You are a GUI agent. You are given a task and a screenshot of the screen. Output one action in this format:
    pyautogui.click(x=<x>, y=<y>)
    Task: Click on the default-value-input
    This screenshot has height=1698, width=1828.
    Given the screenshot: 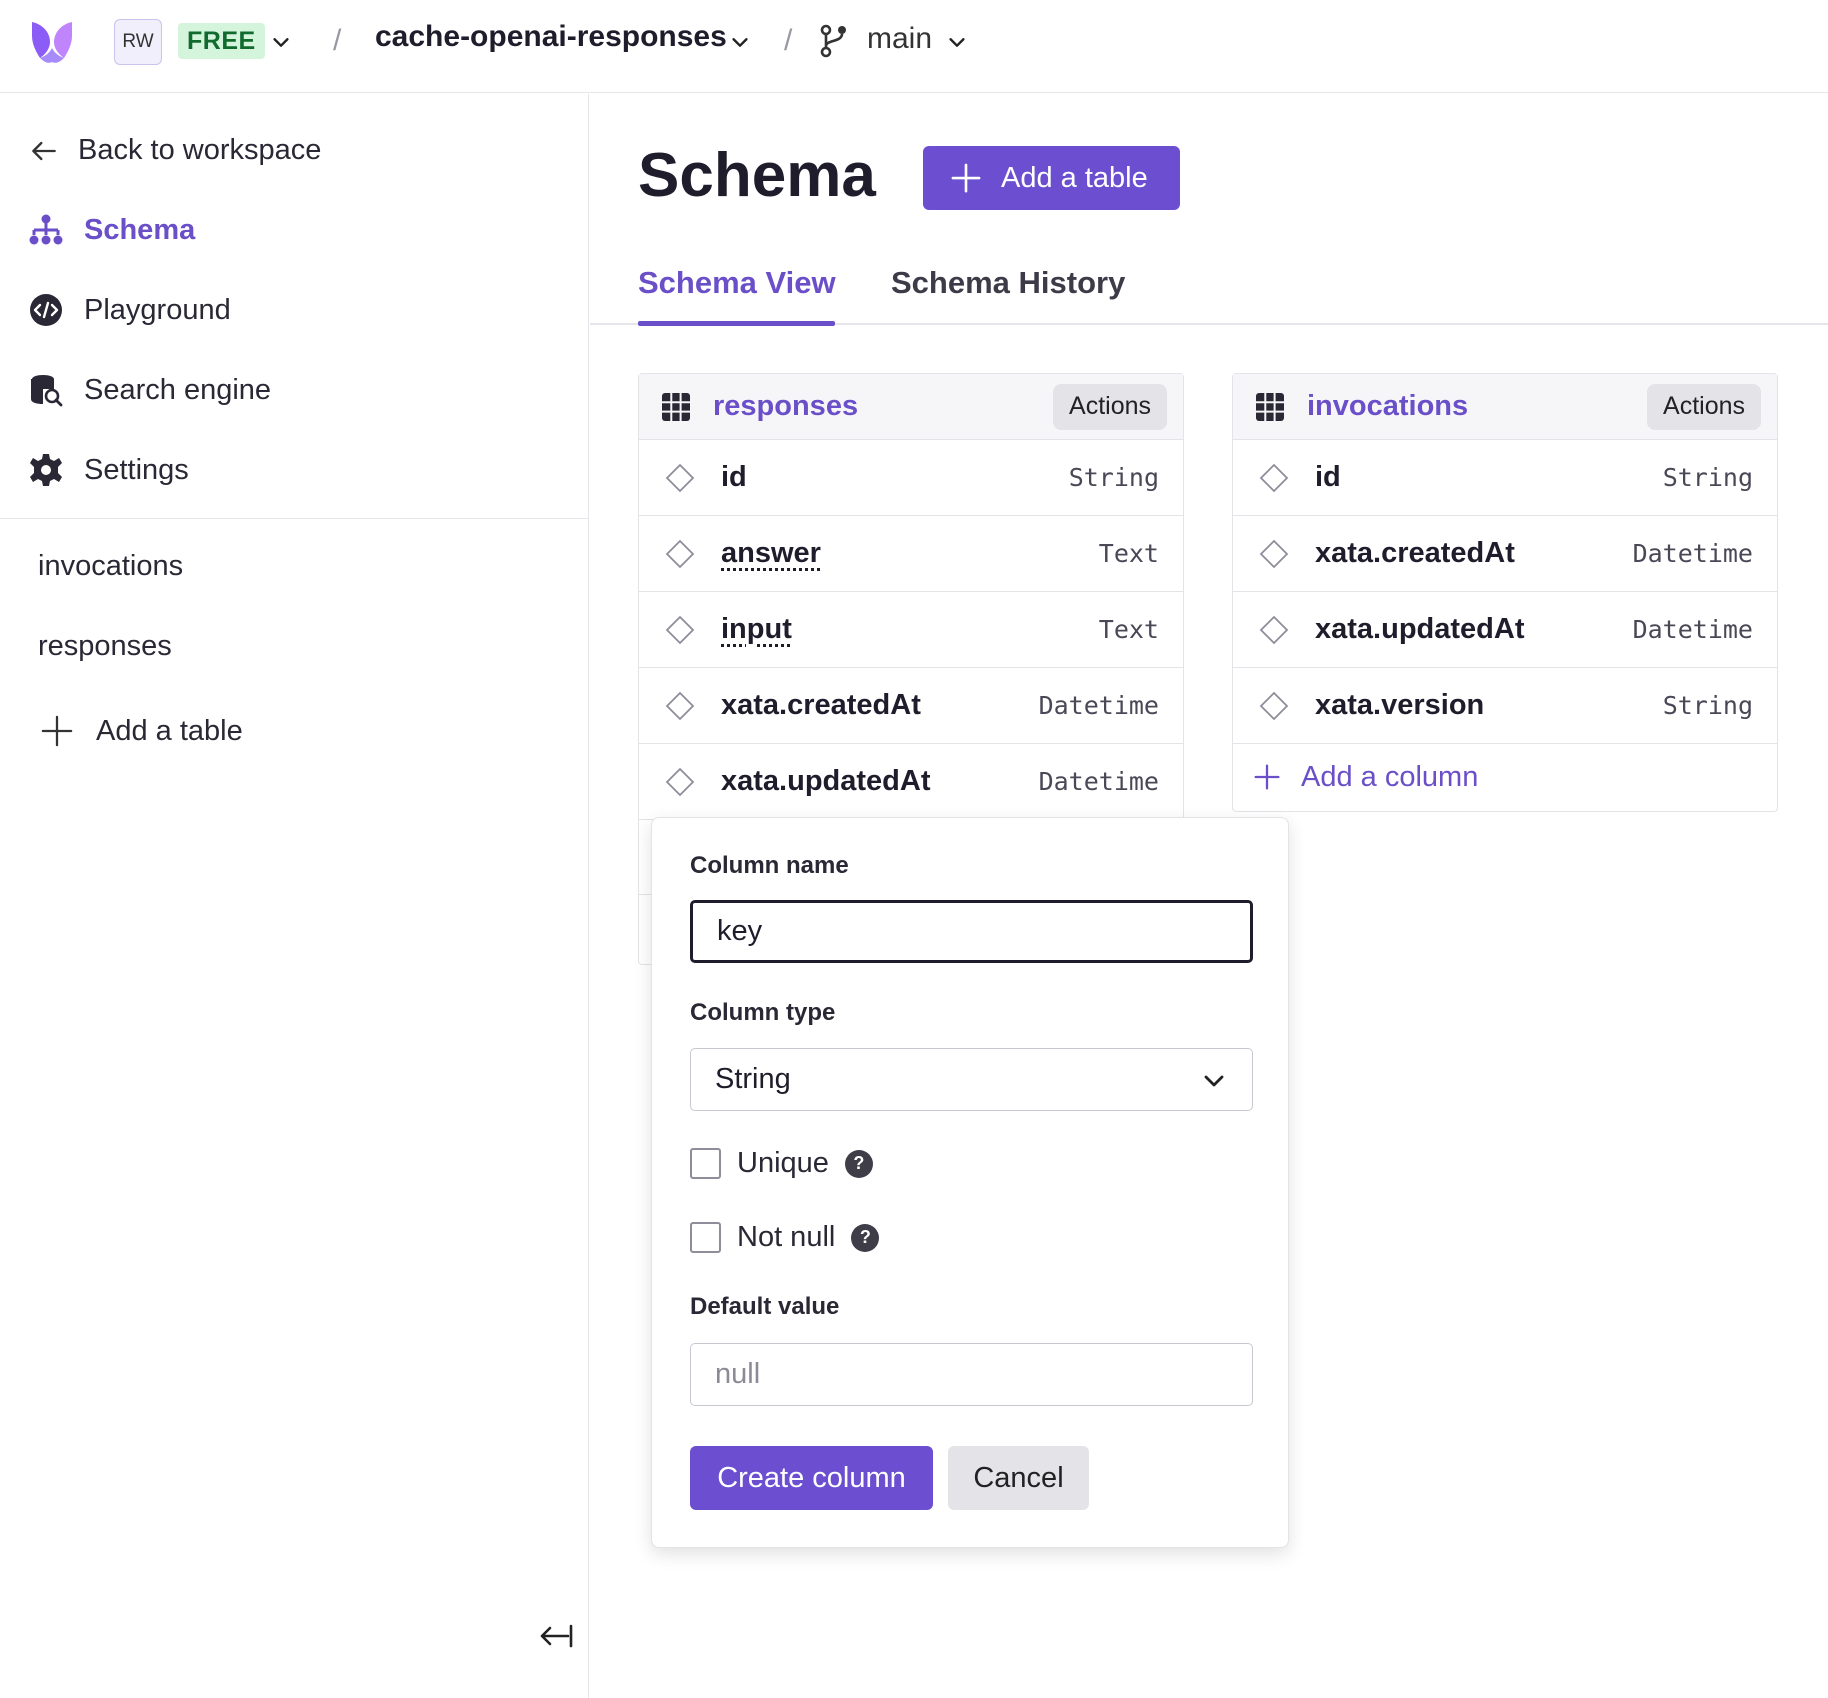 What is the action you would take?
    pyautogui.click(x=971, y=1374)
    